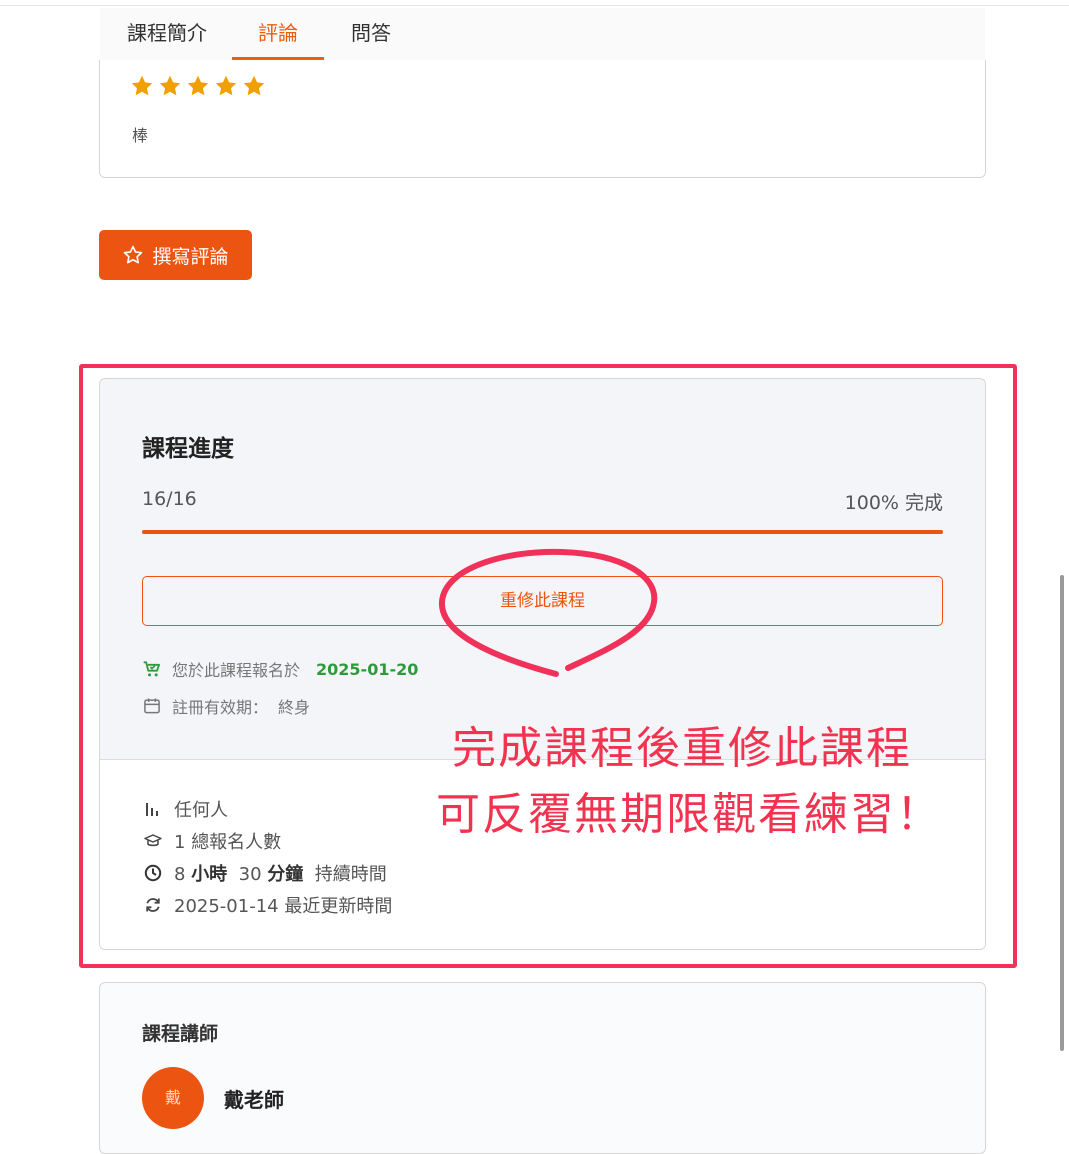 Image resolution: width=1069 pixels, height=1154 pixels. I want to click on write-review-button: 撰寫評論, so click(175, 255).